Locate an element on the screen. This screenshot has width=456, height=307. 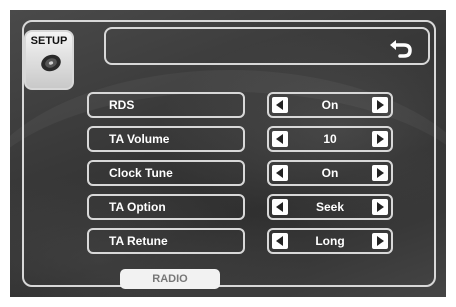
setting-row-ta-option: TA Option Seek is located at coordinates (228, 207).